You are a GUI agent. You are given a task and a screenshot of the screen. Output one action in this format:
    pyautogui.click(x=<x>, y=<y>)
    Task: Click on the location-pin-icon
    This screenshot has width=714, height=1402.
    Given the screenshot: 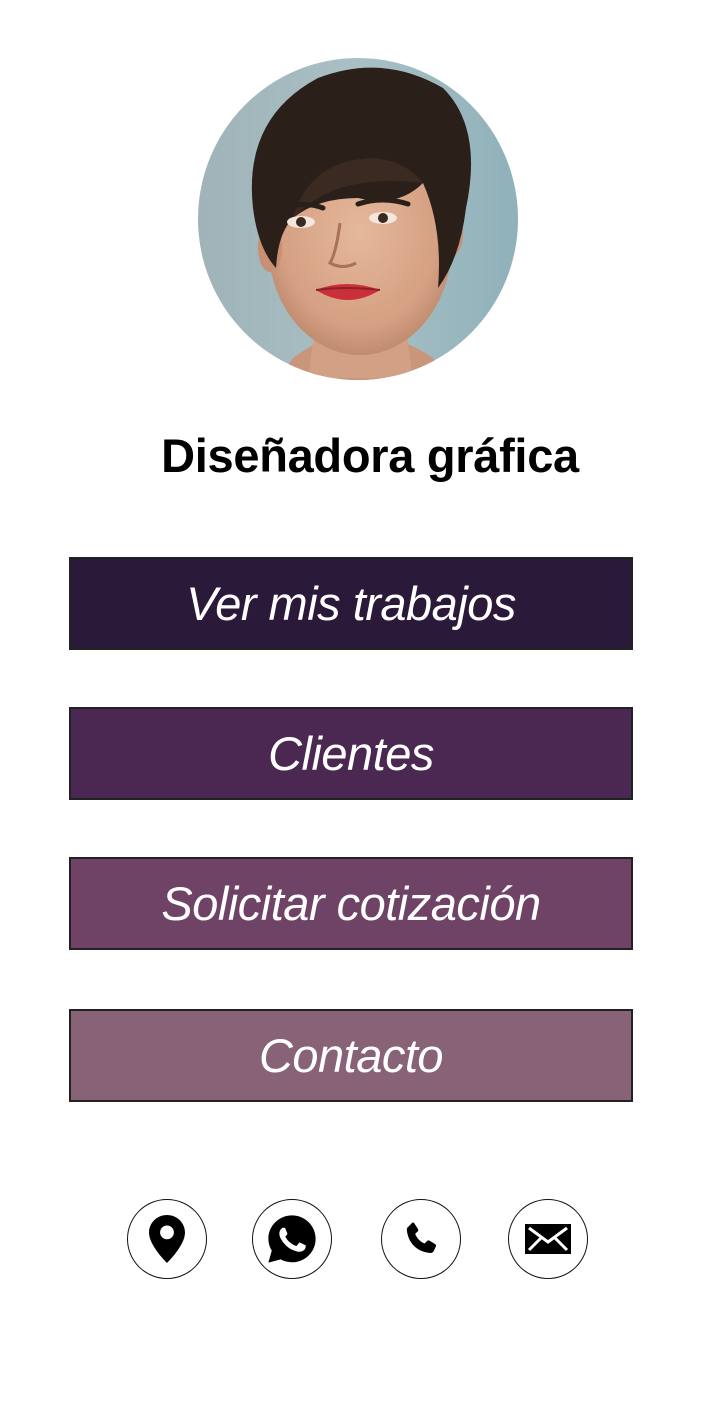 What is the action you would take?
    pyautogui.click(x=167, y=1239)
    